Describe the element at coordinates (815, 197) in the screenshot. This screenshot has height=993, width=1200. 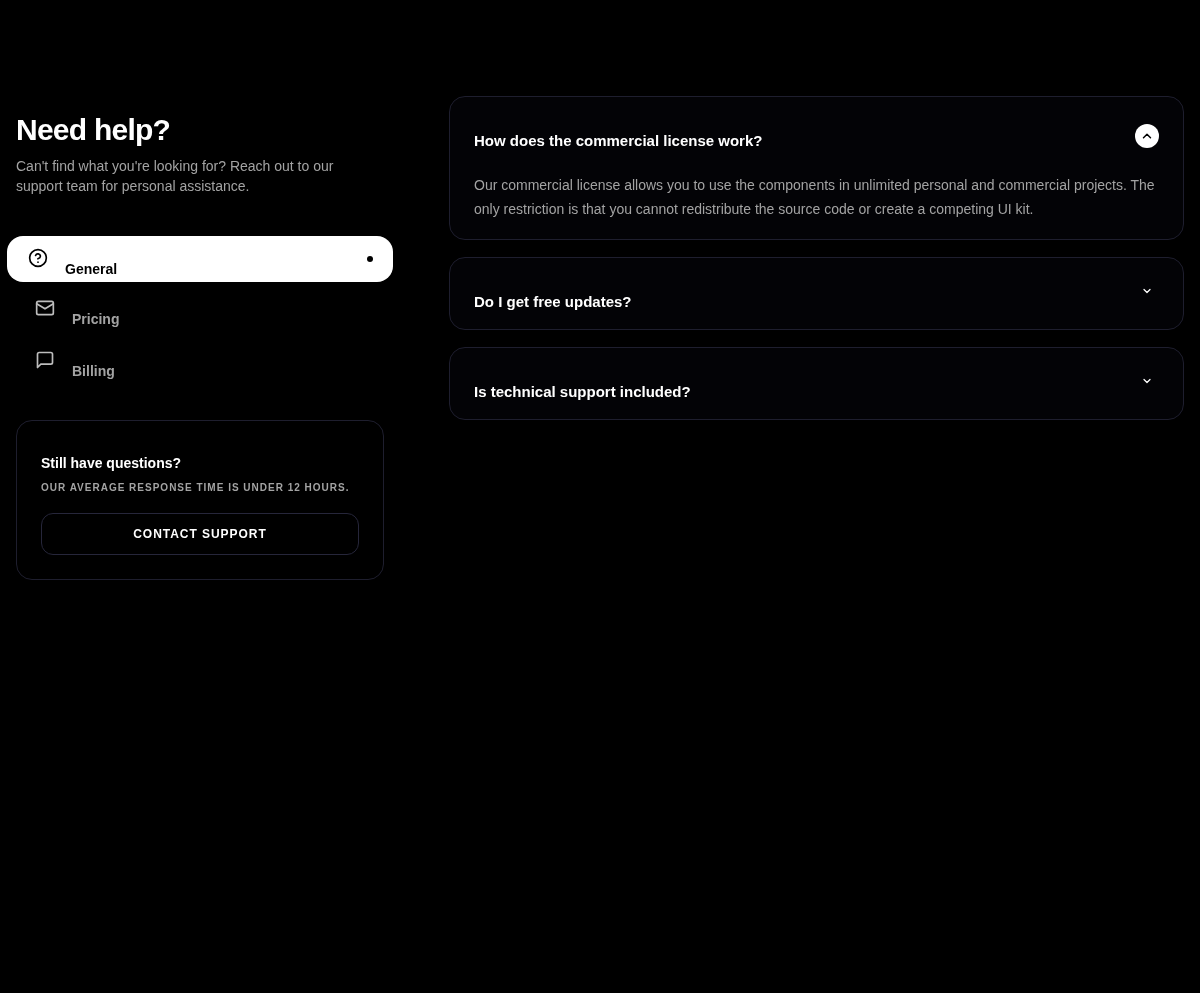
I see `faq-answer: Our commercial license allows you to use the components in unlimited personal and commercial projects. The only restriction is that you cannot redistribute the source code or create a competing UI kit.` at that location.